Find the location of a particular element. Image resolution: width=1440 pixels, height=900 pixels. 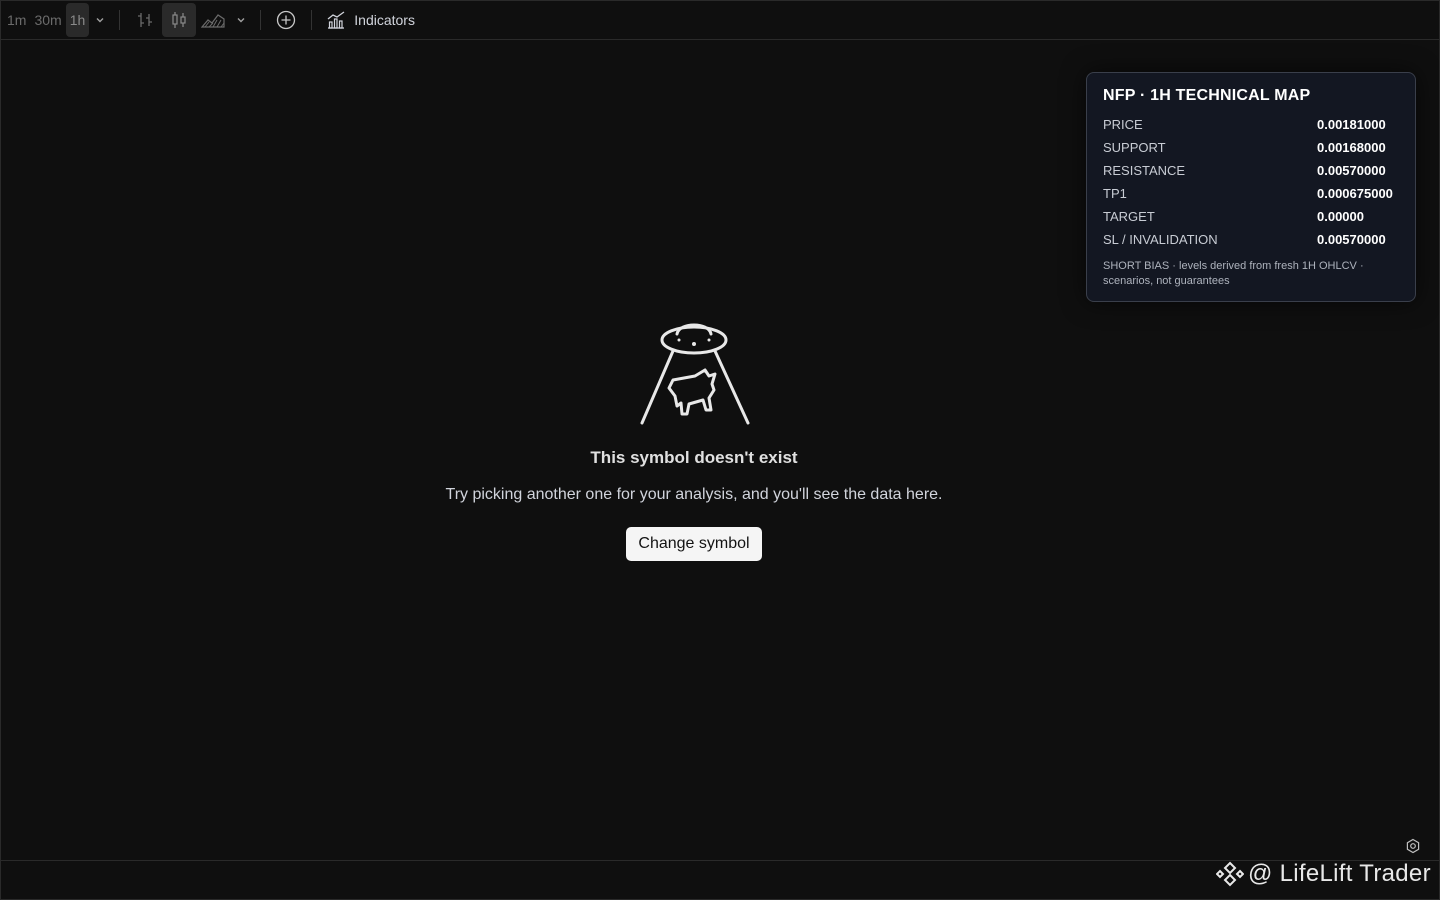

chart-type-dropdown-button is located at coordinates (241, 20).